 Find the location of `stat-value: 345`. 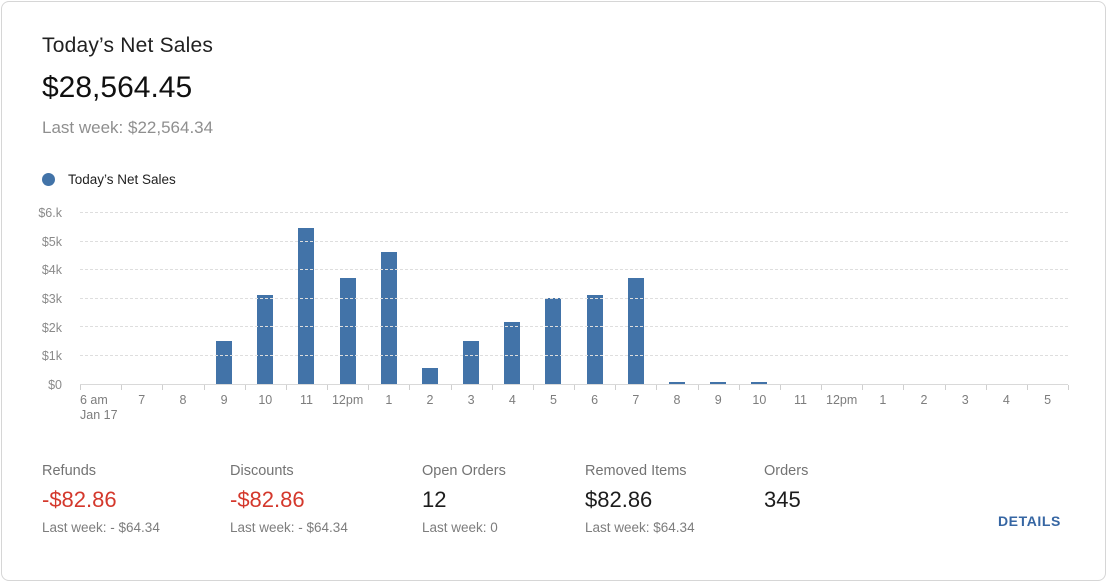

stat-value: 345 is located at coordinates (782, 499).